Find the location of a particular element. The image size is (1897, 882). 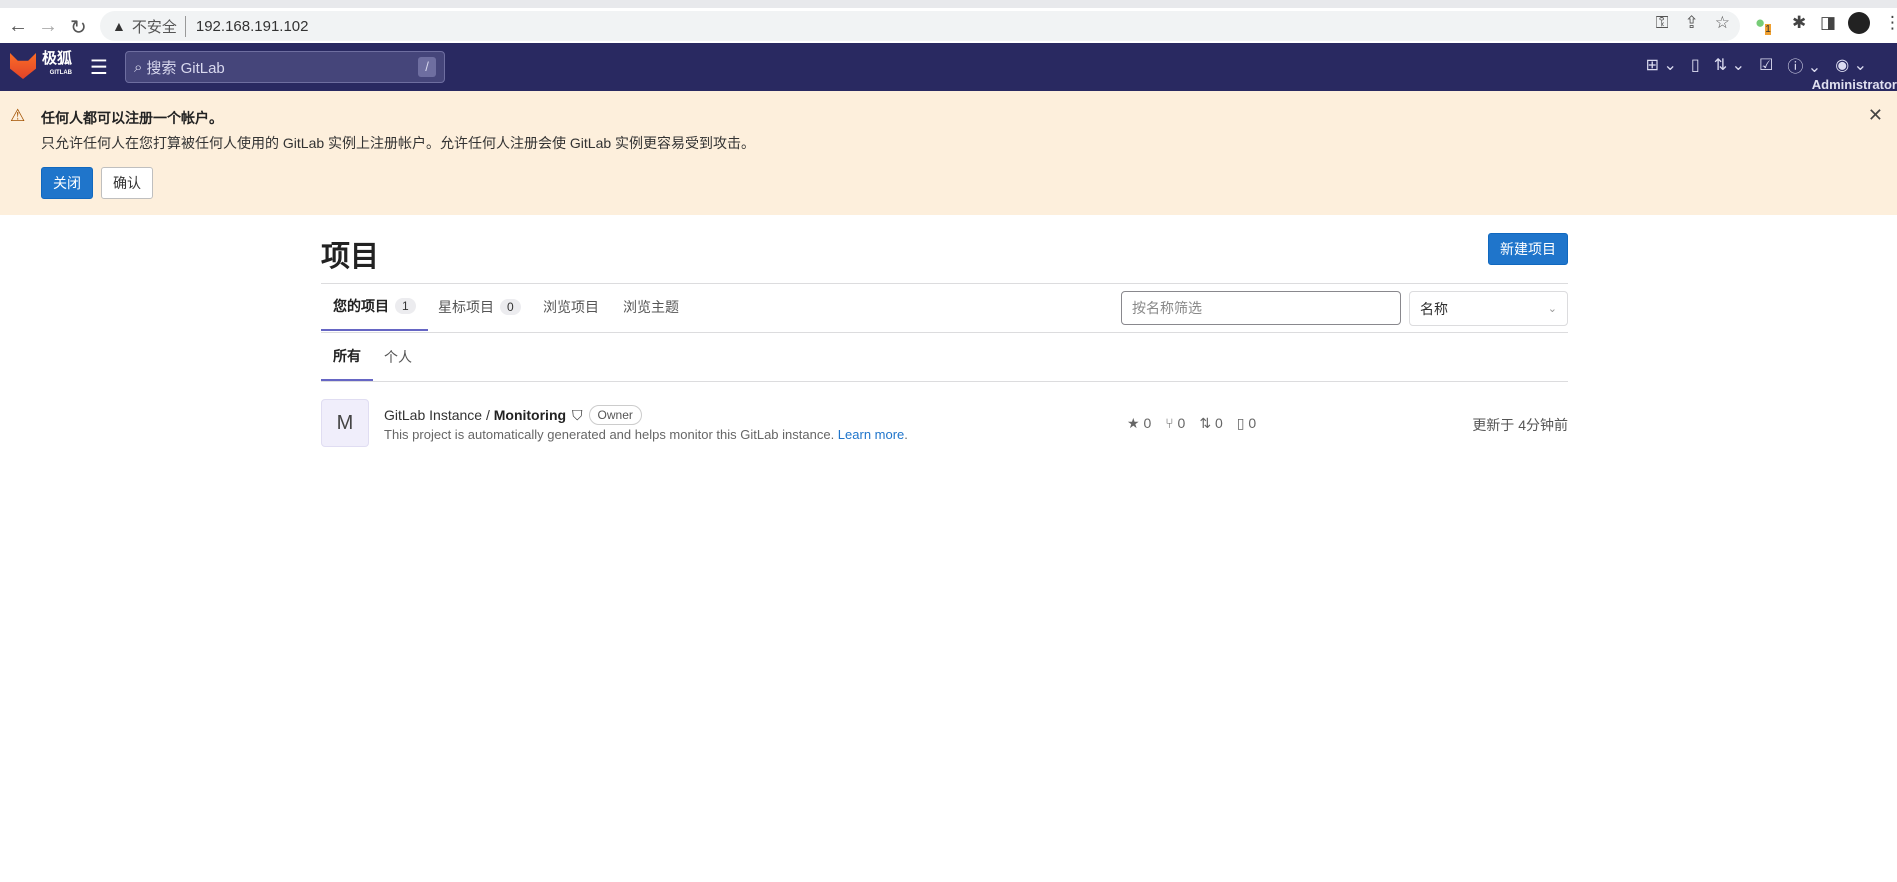

merge-requests-count: ⇅ 0 is located at coordinates (1210, 423).